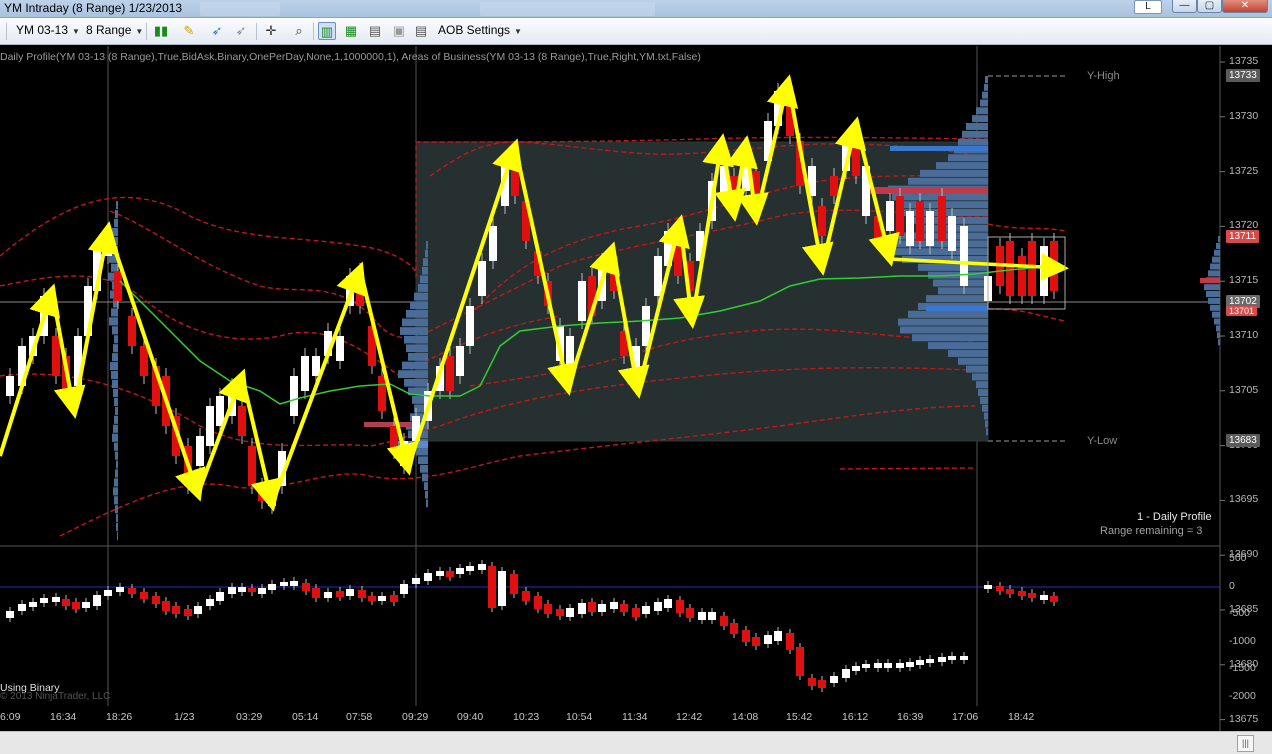  What do you see at coordinates (526, 717) in the screenshot?
I see `time-axis-label: 10:23` at bounding box center [526, 717].